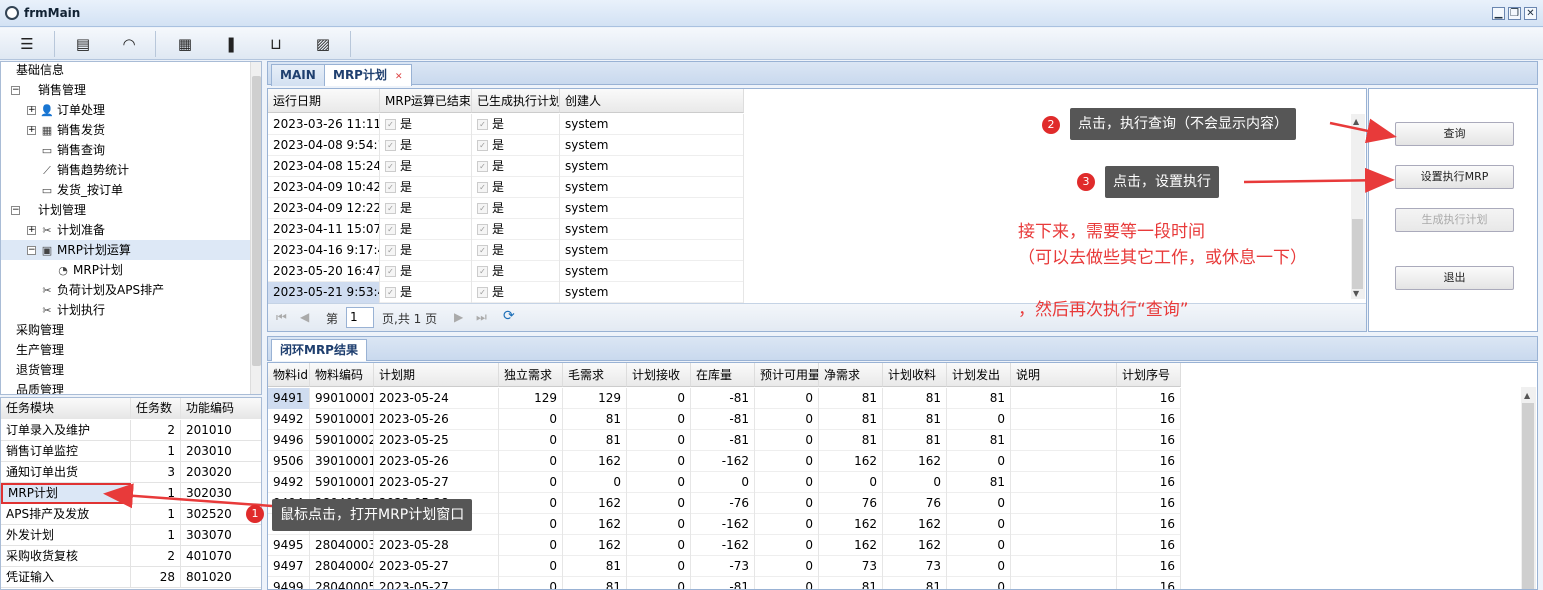 The width and height of the screenshot is (1543, 590). Describe the element at coordinates (1103, 310) in the screenshot. I see `note-requery-line: ，然后再次执行“查询”` at that location.